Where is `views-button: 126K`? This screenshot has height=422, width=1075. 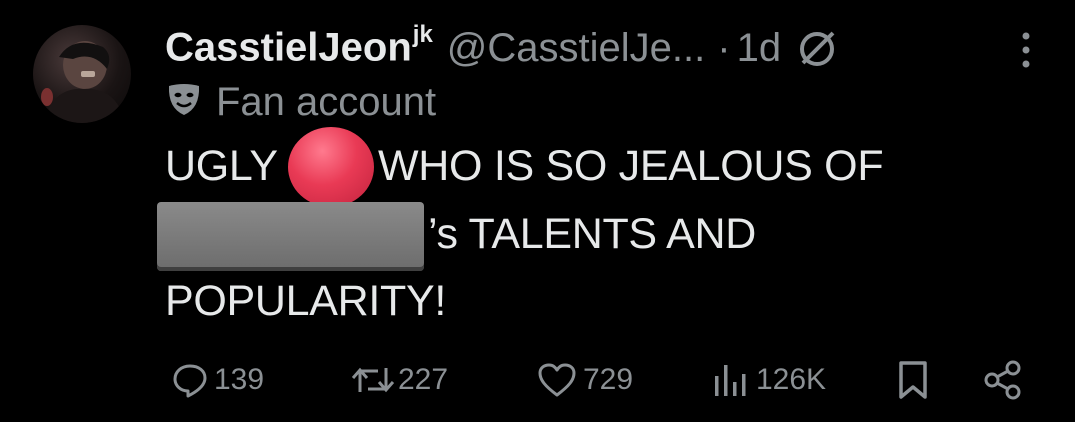
views-button: 126K is located at coordinates (769, 380).